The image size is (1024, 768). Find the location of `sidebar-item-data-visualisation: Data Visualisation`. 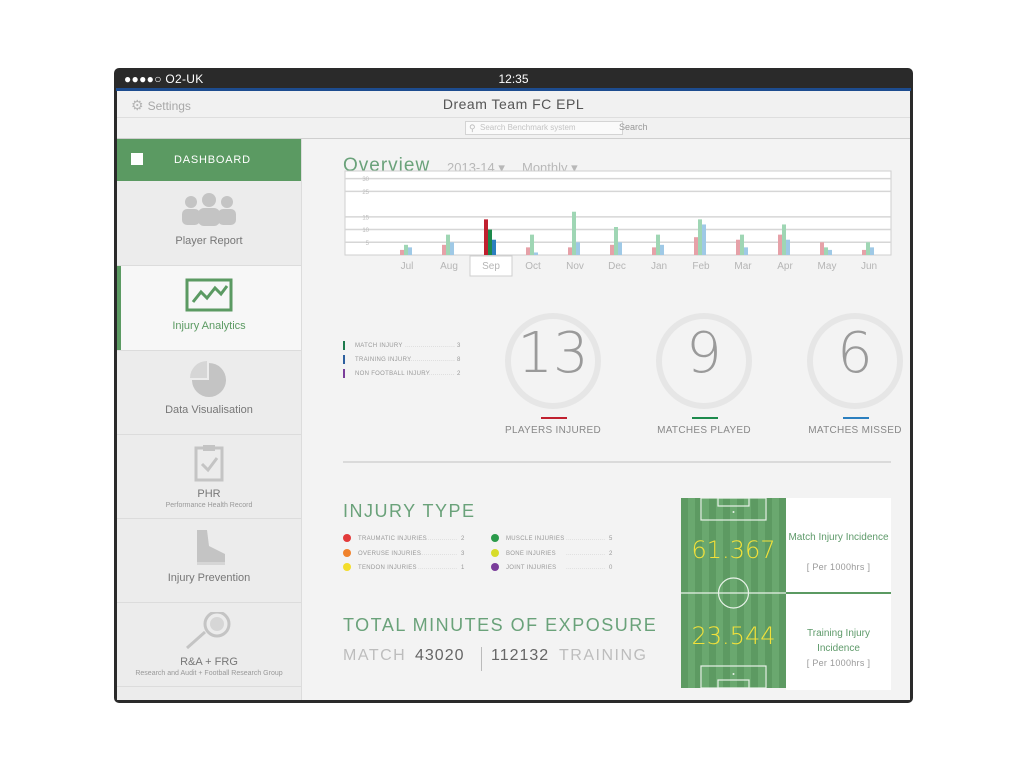

sidebar-item-data-visualisation: Data Visualisation is located at coordinates (209, 392).